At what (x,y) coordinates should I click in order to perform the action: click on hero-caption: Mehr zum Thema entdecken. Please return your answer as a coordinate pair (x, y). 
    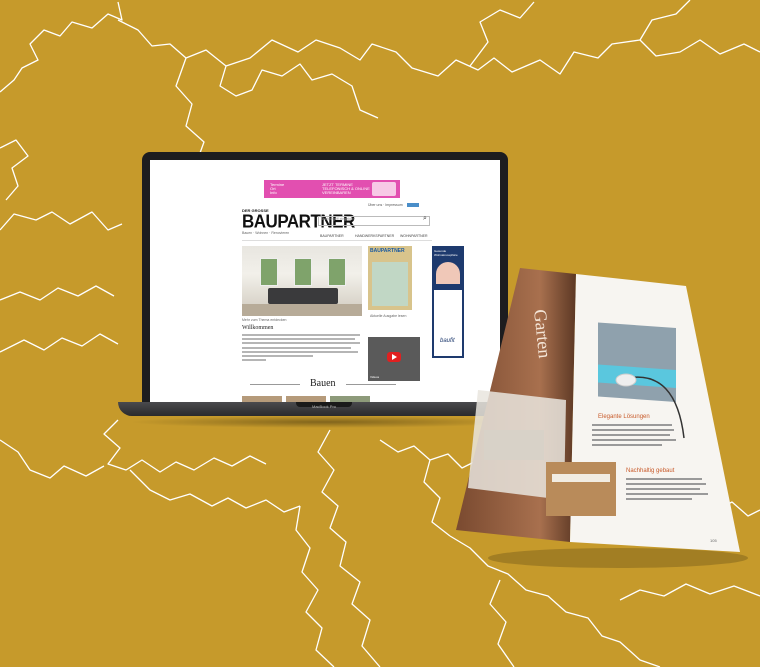
    Looking at the image, I should click on (264, 320).